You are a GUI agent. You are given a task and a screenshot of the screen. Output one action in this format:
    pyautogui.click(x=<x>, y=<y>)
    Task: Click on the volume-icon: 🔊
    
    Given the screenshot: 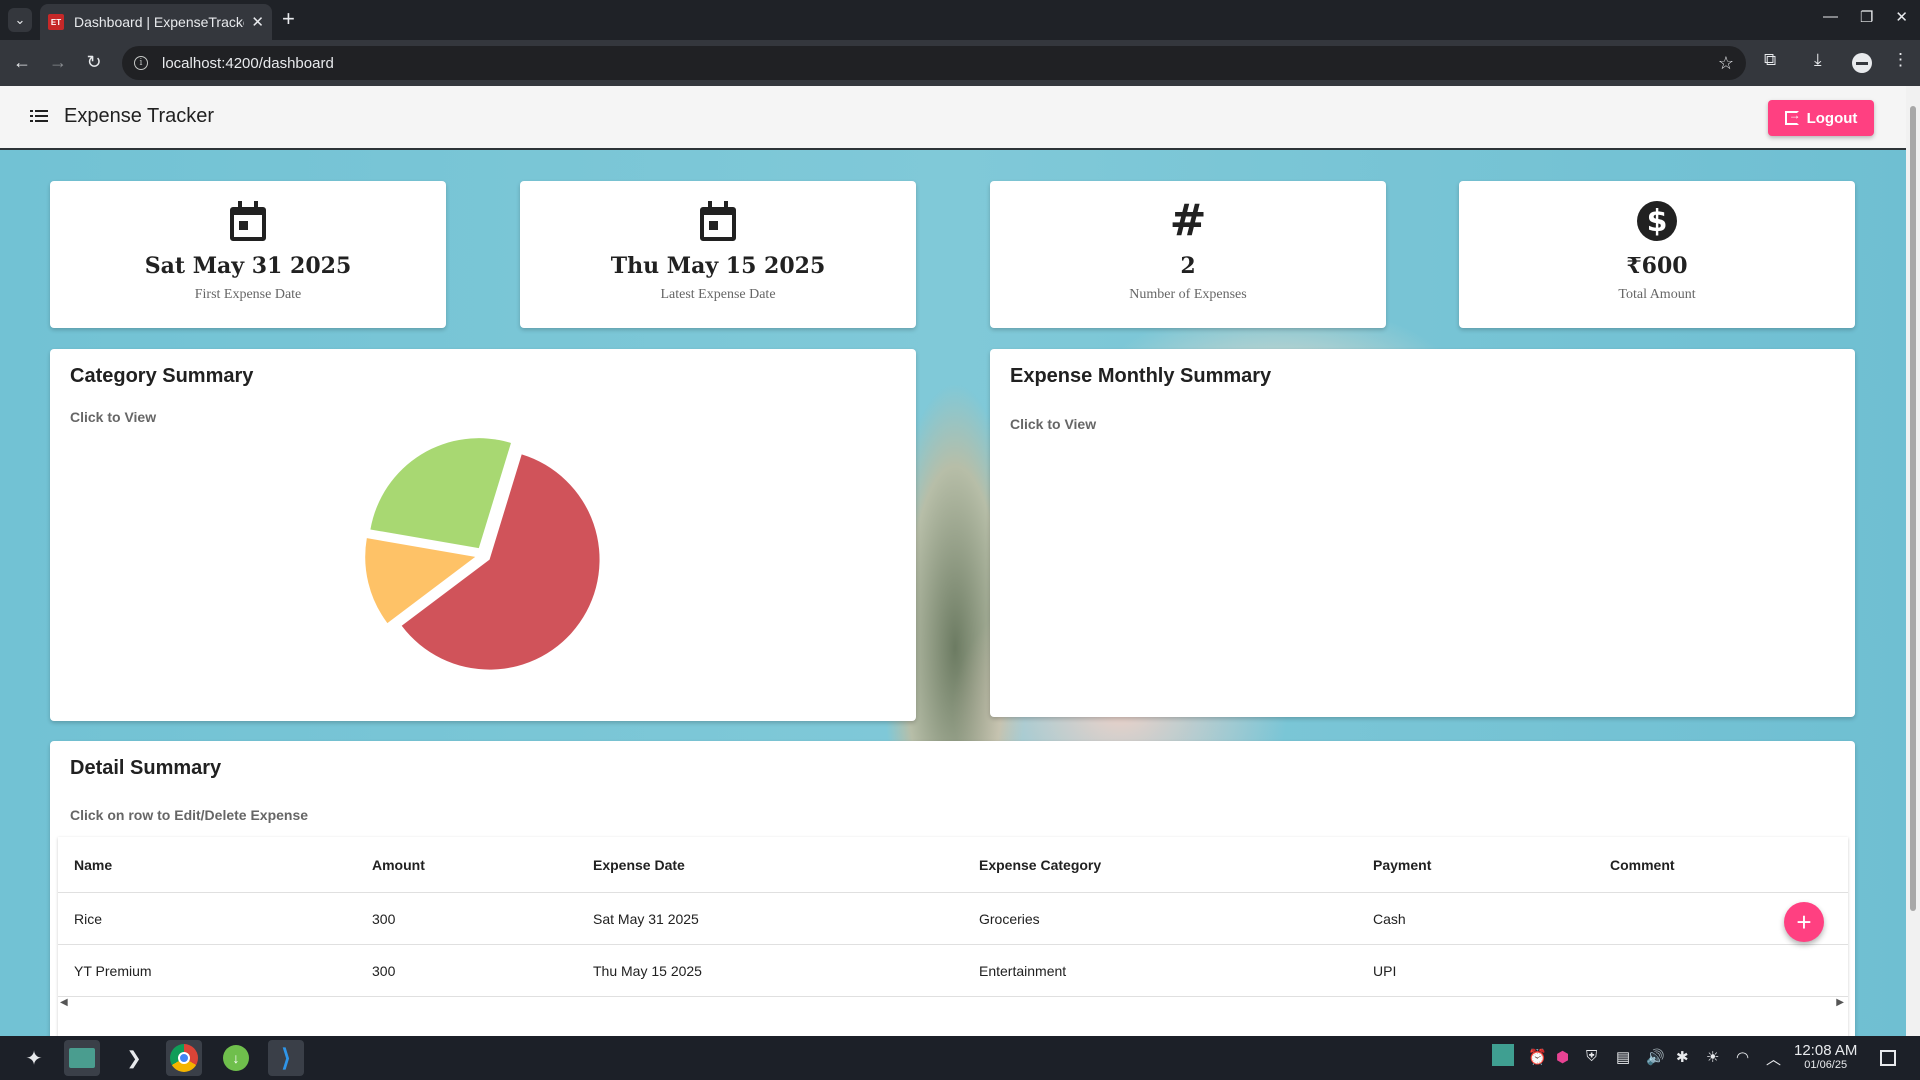 What is the action you would take?
    pyautogui.click(x=1655, y=1057)
    